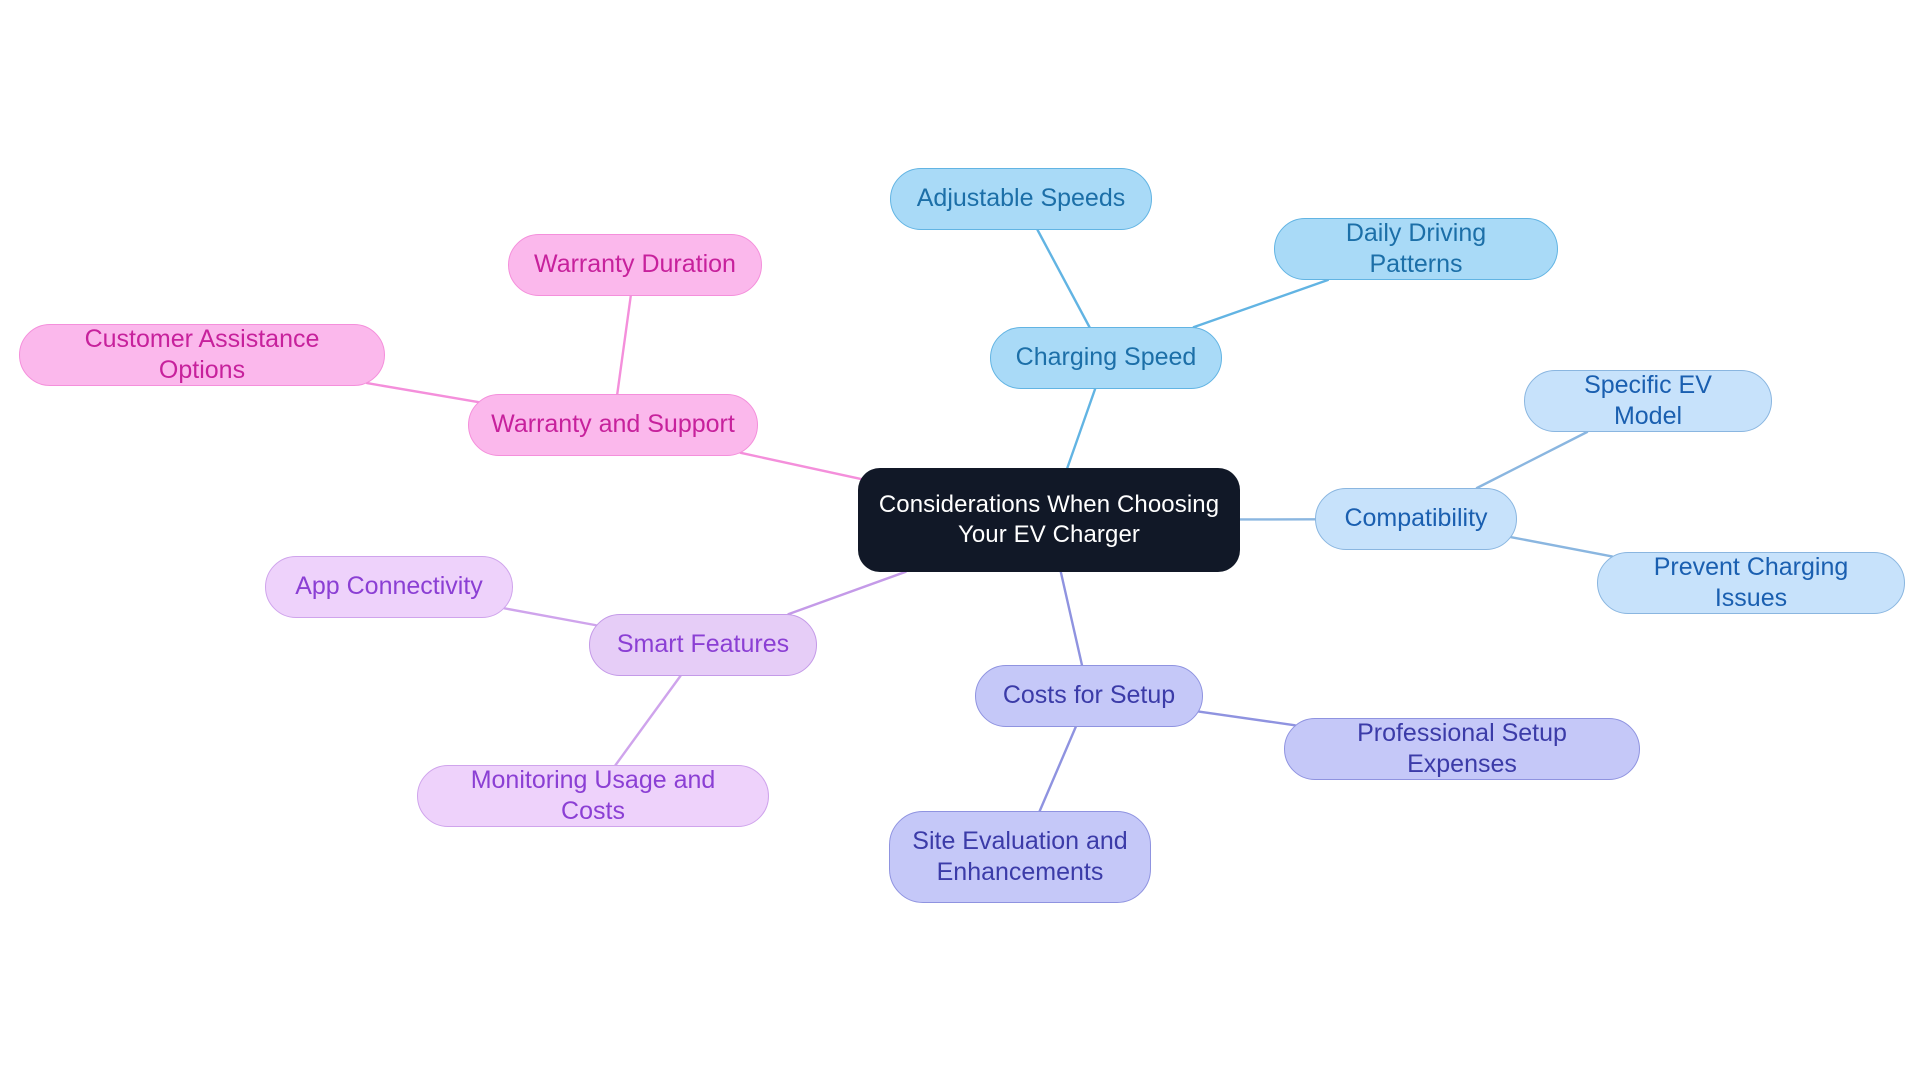  Describe the element at coordinates (1089, 696) in the screenshot. I see `mindmap-node-costs-for-setup: Costs for Setup` at that location.